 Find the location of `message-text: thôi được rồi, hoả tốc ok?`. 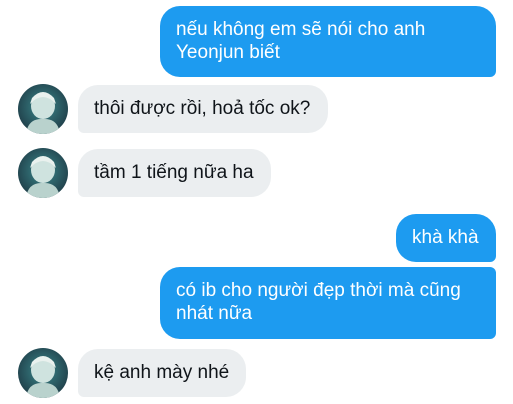

message-text: thôi được rồi, hoả tốc ok? is located at coordinates (202, 108).